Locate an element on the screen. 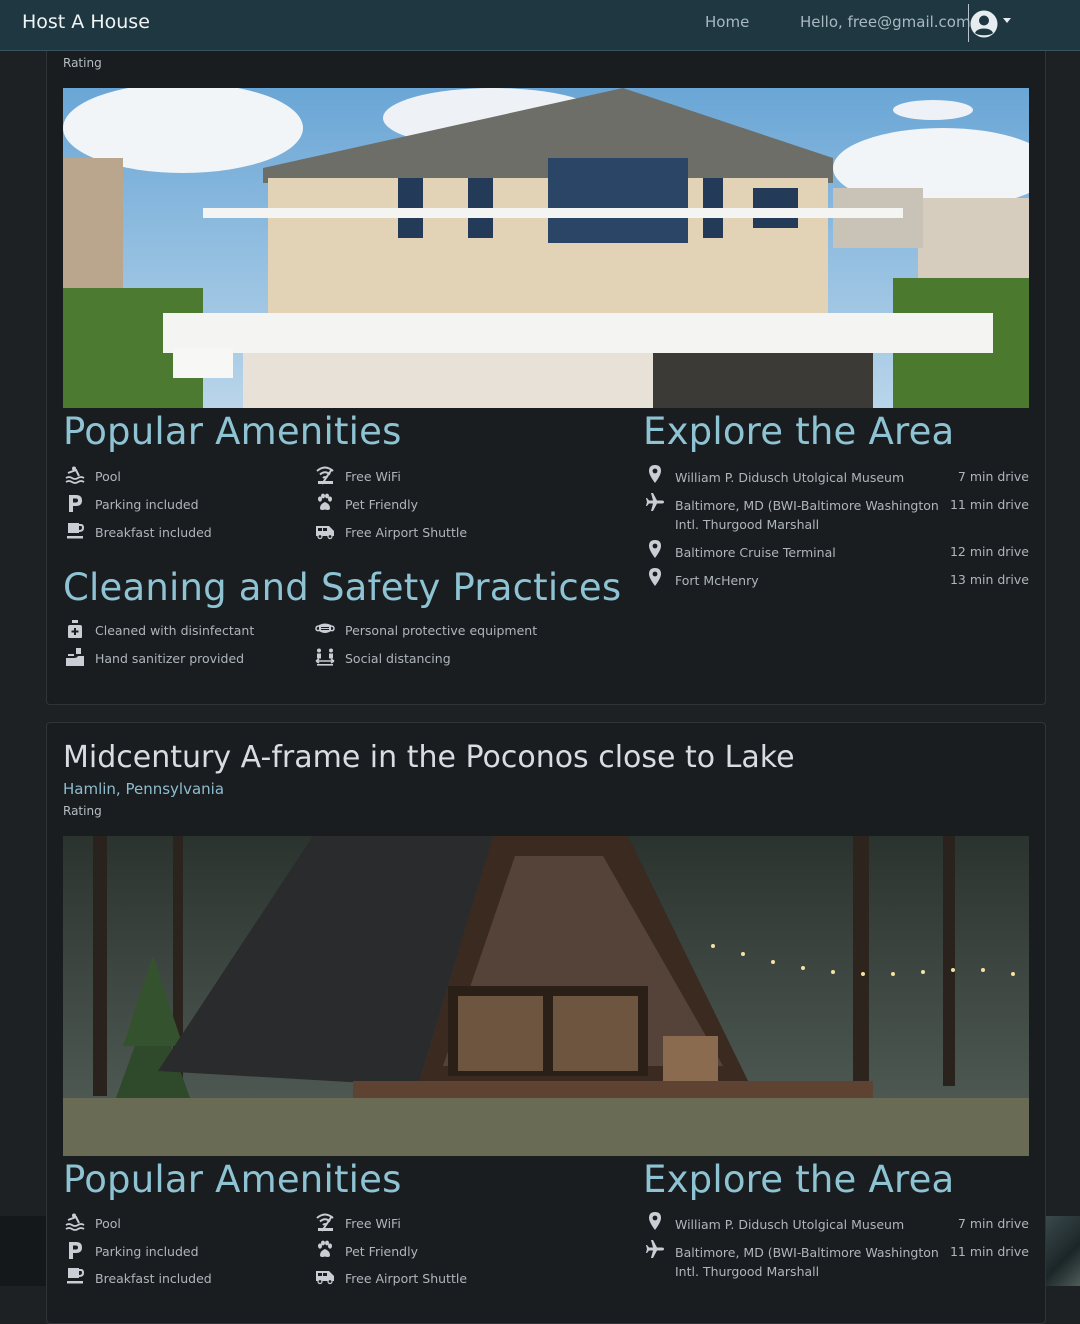  face-mask-icon is located at coordinates (325, 629).